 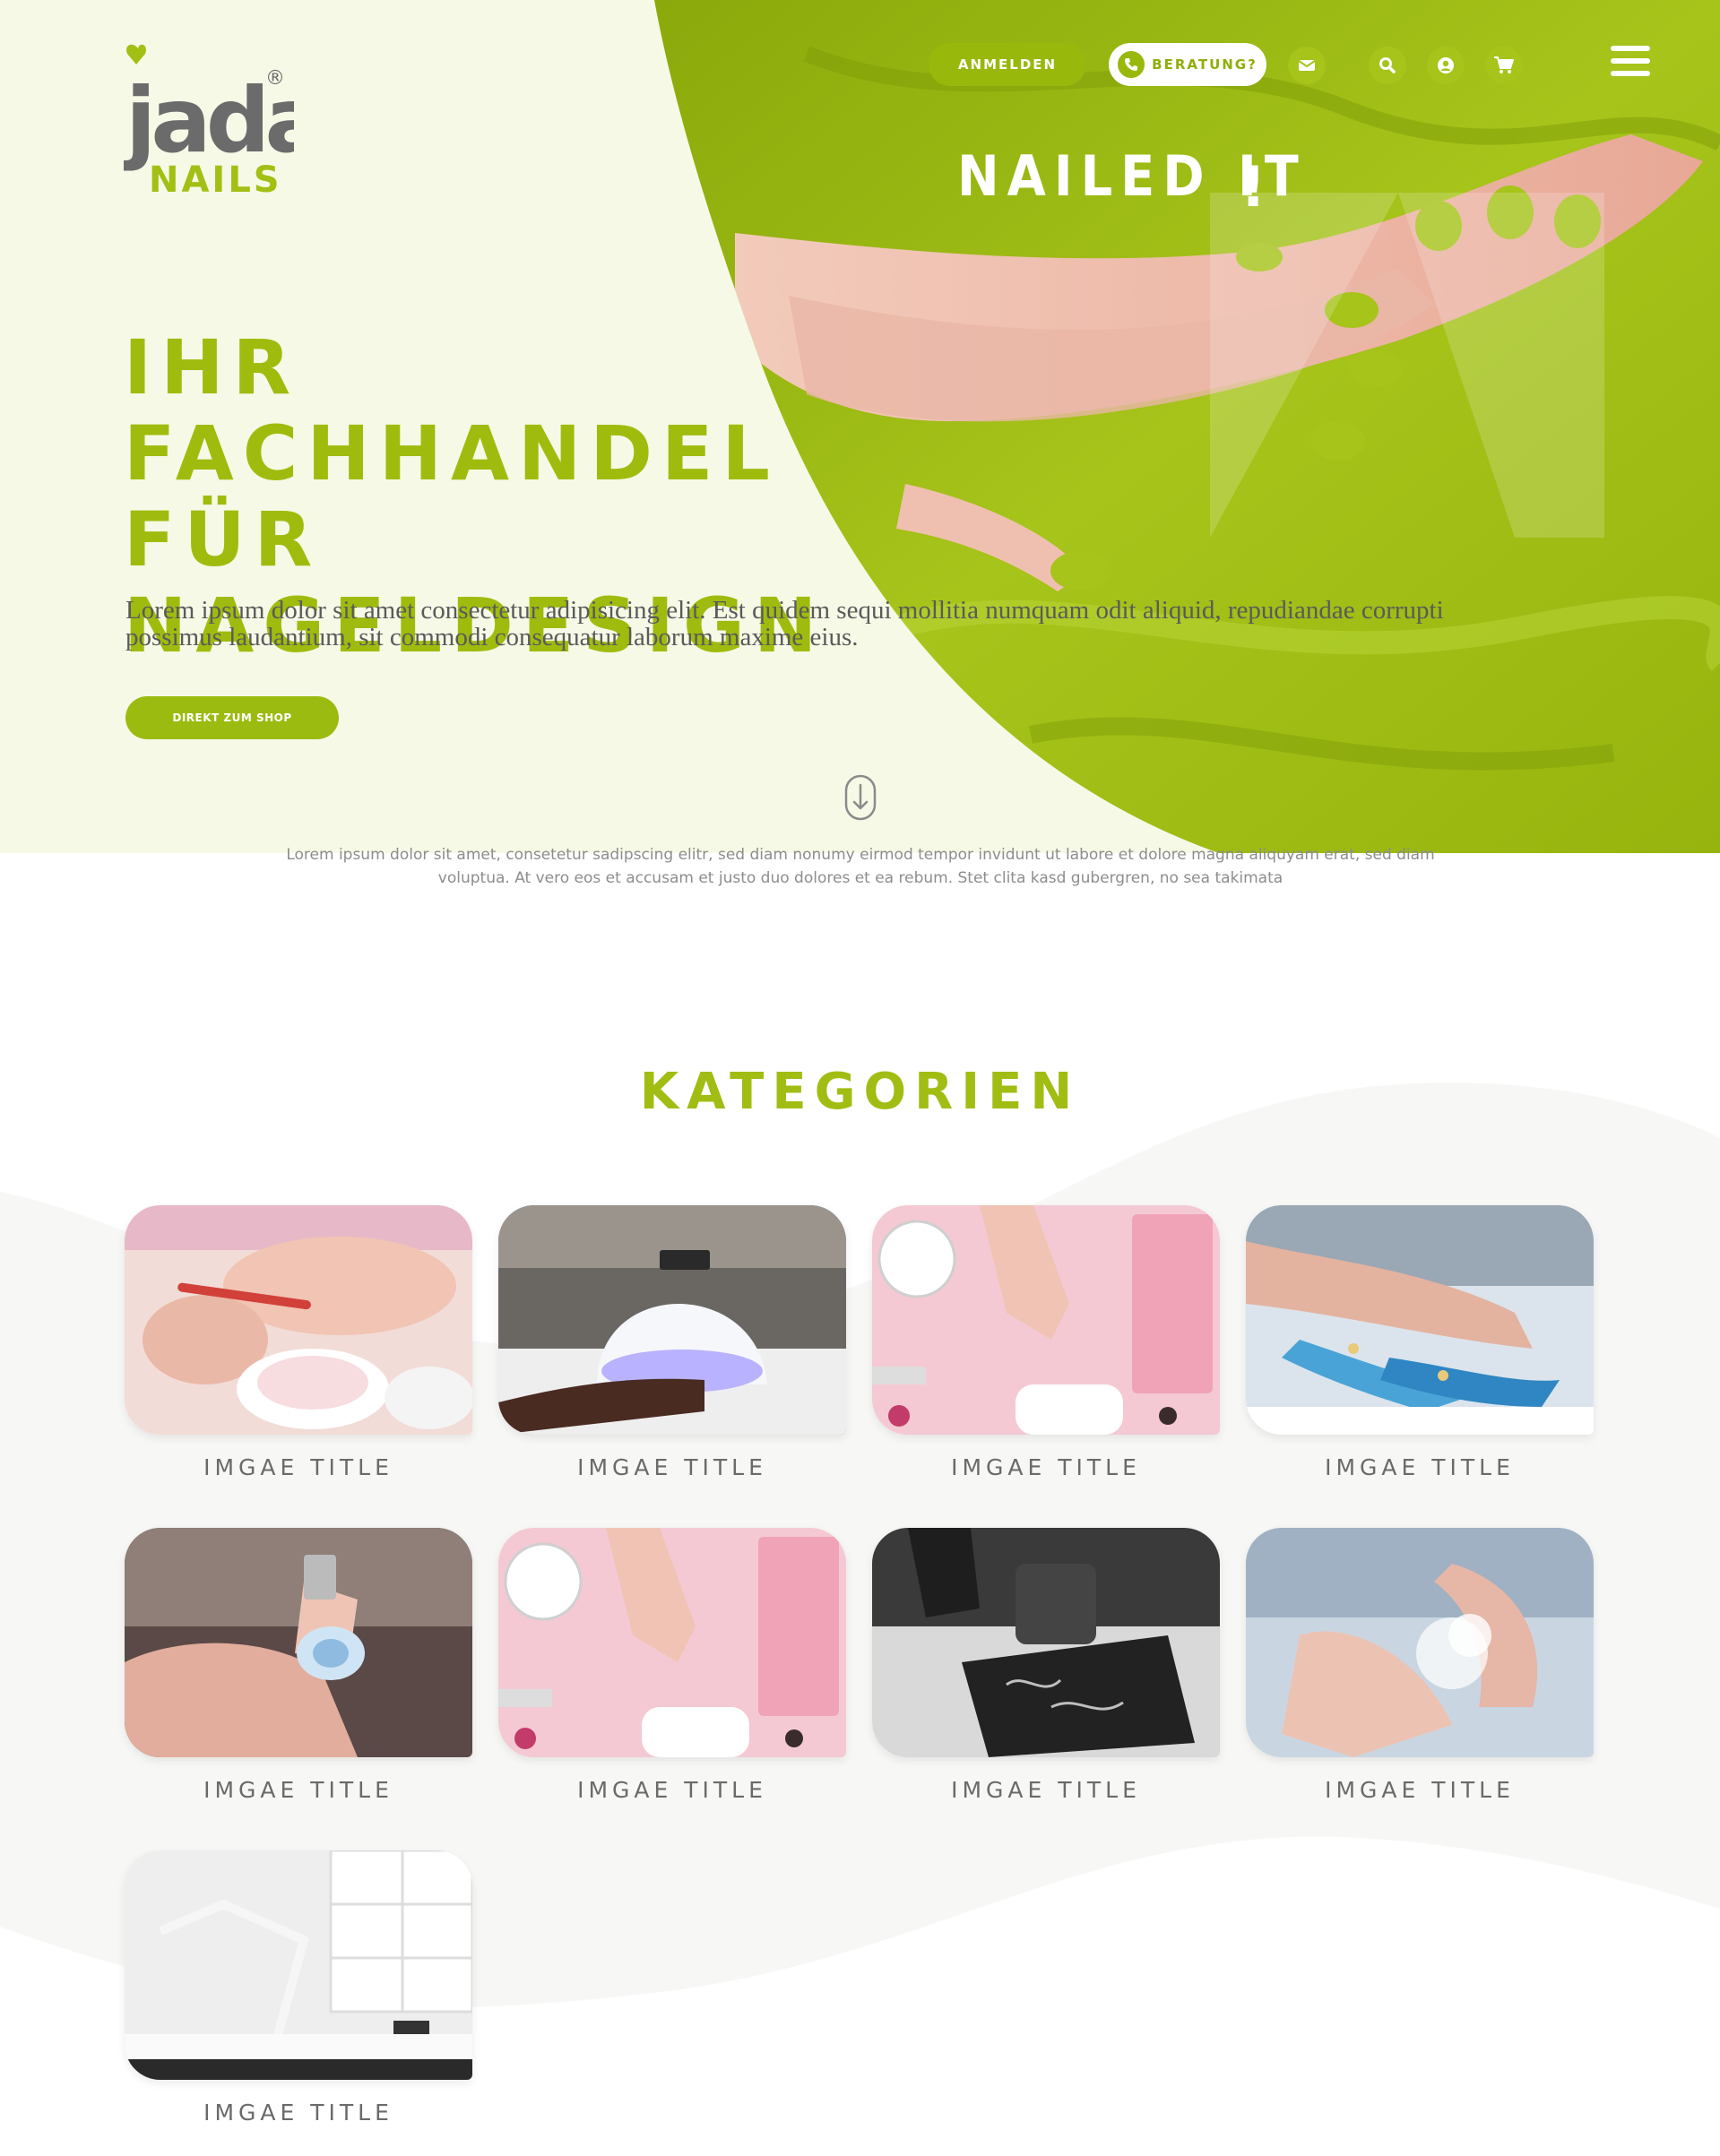 What do you see at coordinates (1253, 187) in the screenshot?
I see `exclamation-mark-icon: !` at bounding box center [1253, 187].